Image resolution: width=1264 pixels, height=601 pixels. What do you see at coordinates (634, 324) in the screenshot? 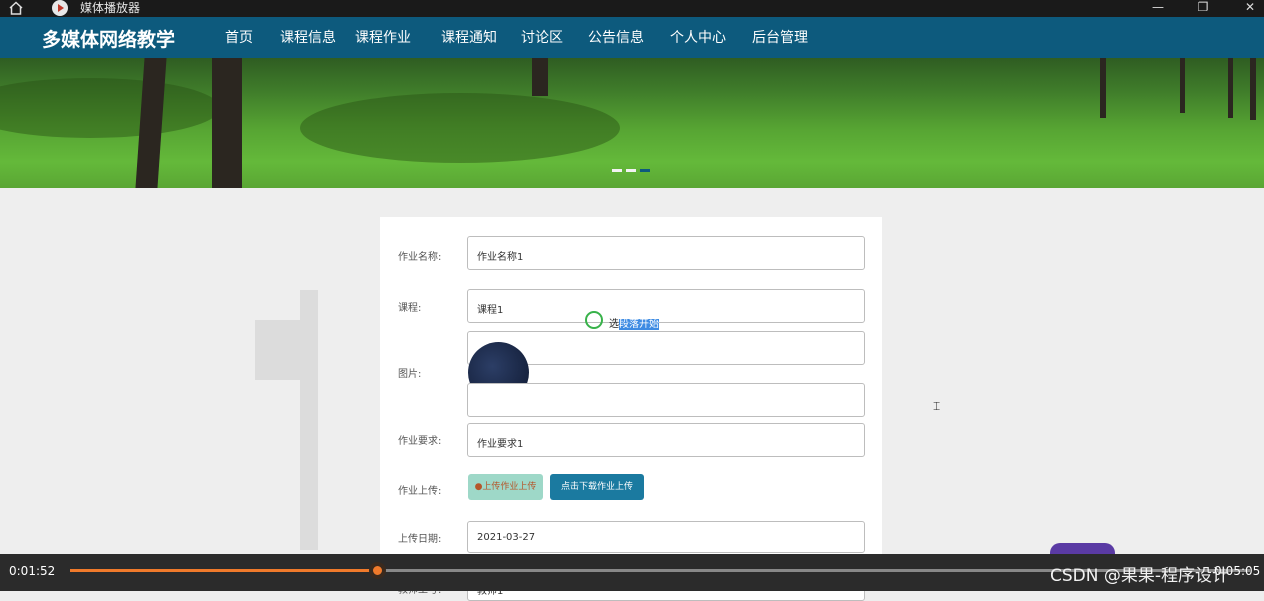
I see `overlay-selection-text: 选段落开始` at bounding box center [634, 324].